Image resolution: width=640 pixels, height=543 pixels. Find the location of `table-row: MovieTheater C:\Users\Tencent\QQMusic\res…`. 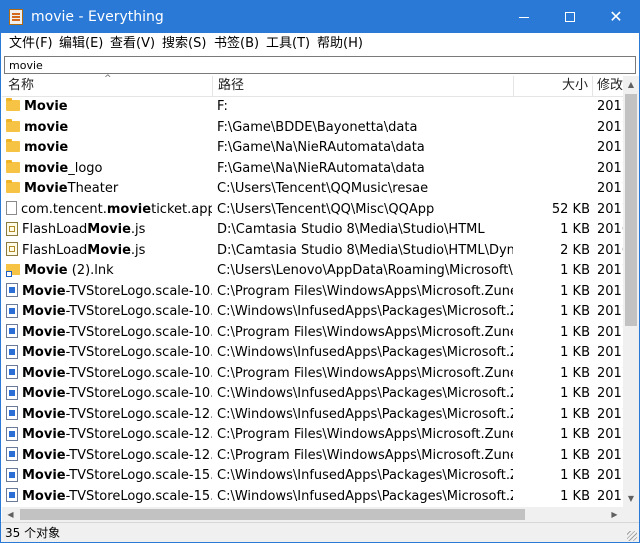

table-row: MovieTheater C:\Users\Tencent\QQMusic\res… is located at coordinates (312, 189).